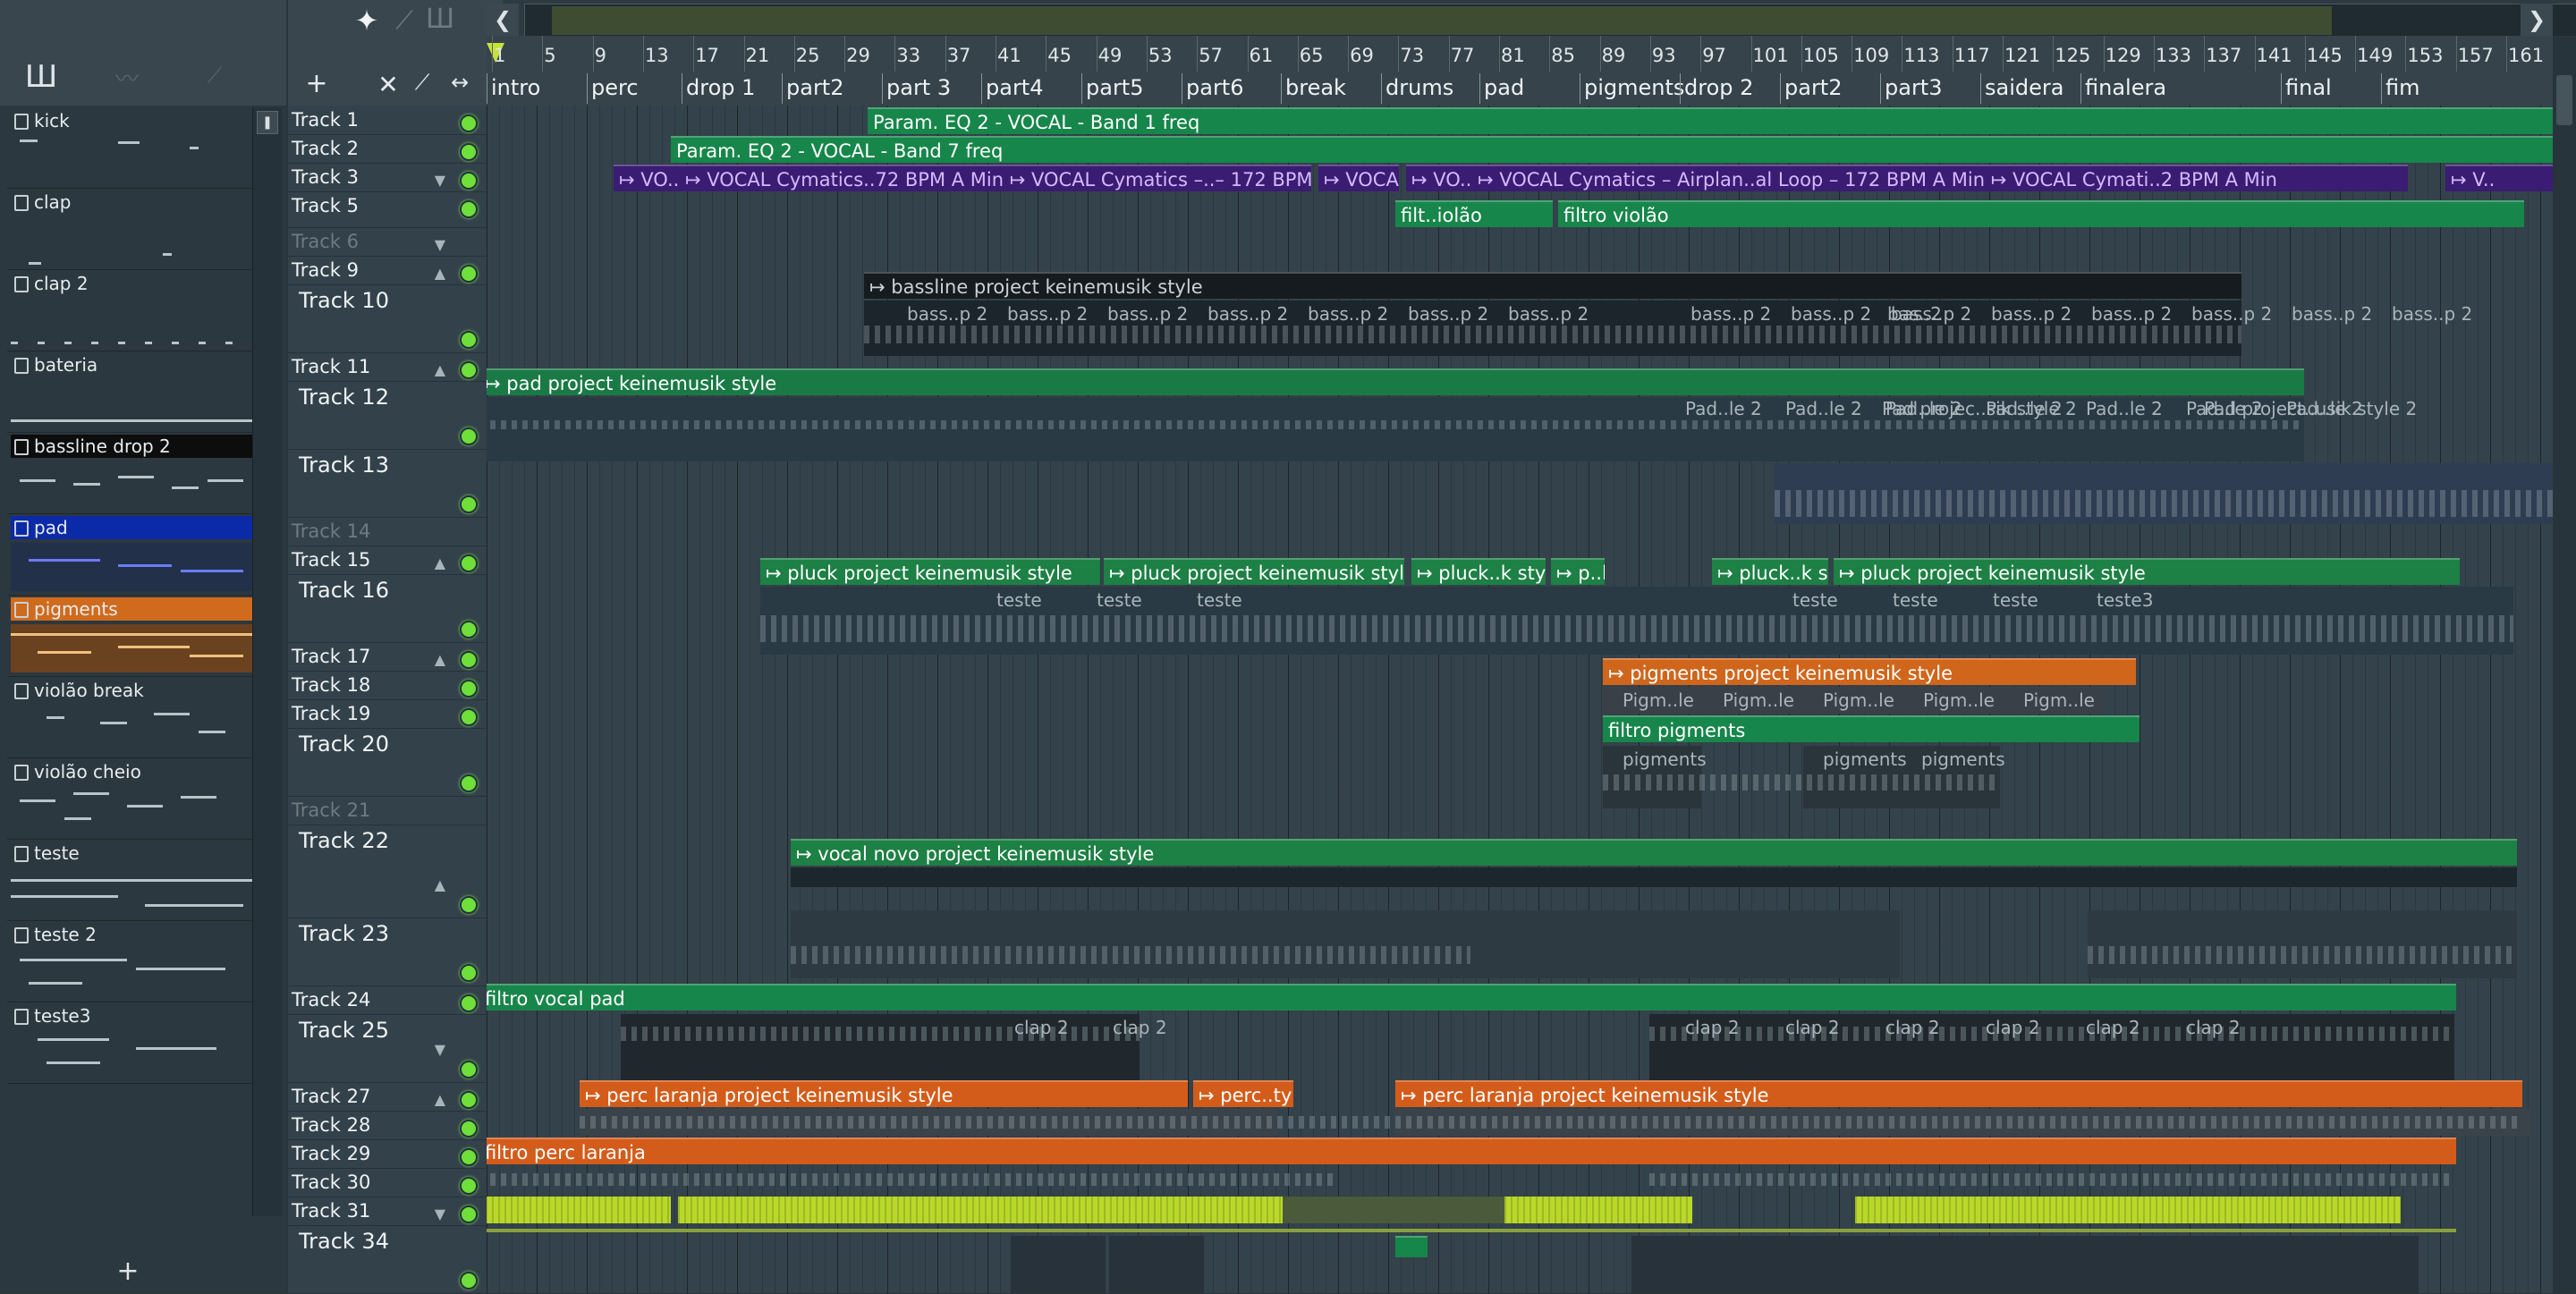 The height and width of the screenshot is (1294, 2576). Describe the element at coordinates (129, 473) in the screenshot. I see `pattern-item: bassline drop 2` at that location.